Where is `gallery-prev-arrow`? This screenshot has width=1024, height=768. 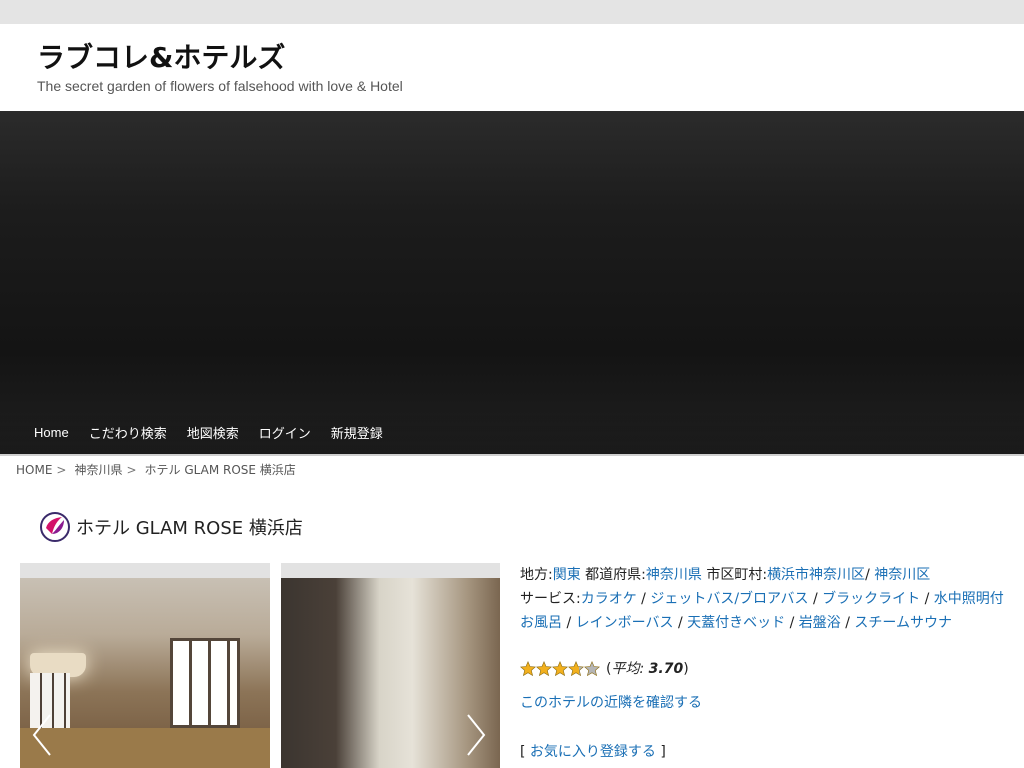
gallery-prev-arrow is located at coordinates (42, 735).